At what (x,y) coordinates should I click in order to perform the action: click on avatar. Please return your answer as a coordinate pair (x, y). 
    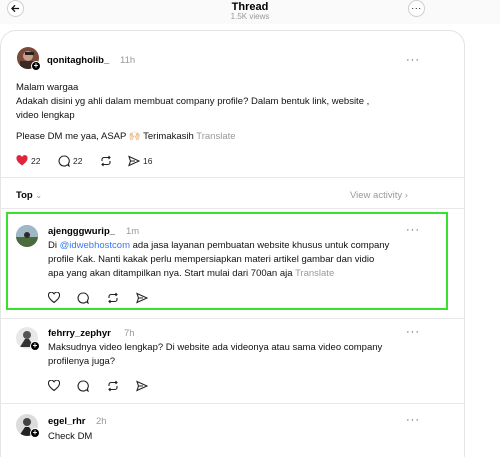
    Looking at the image, I should click on (27, 236).